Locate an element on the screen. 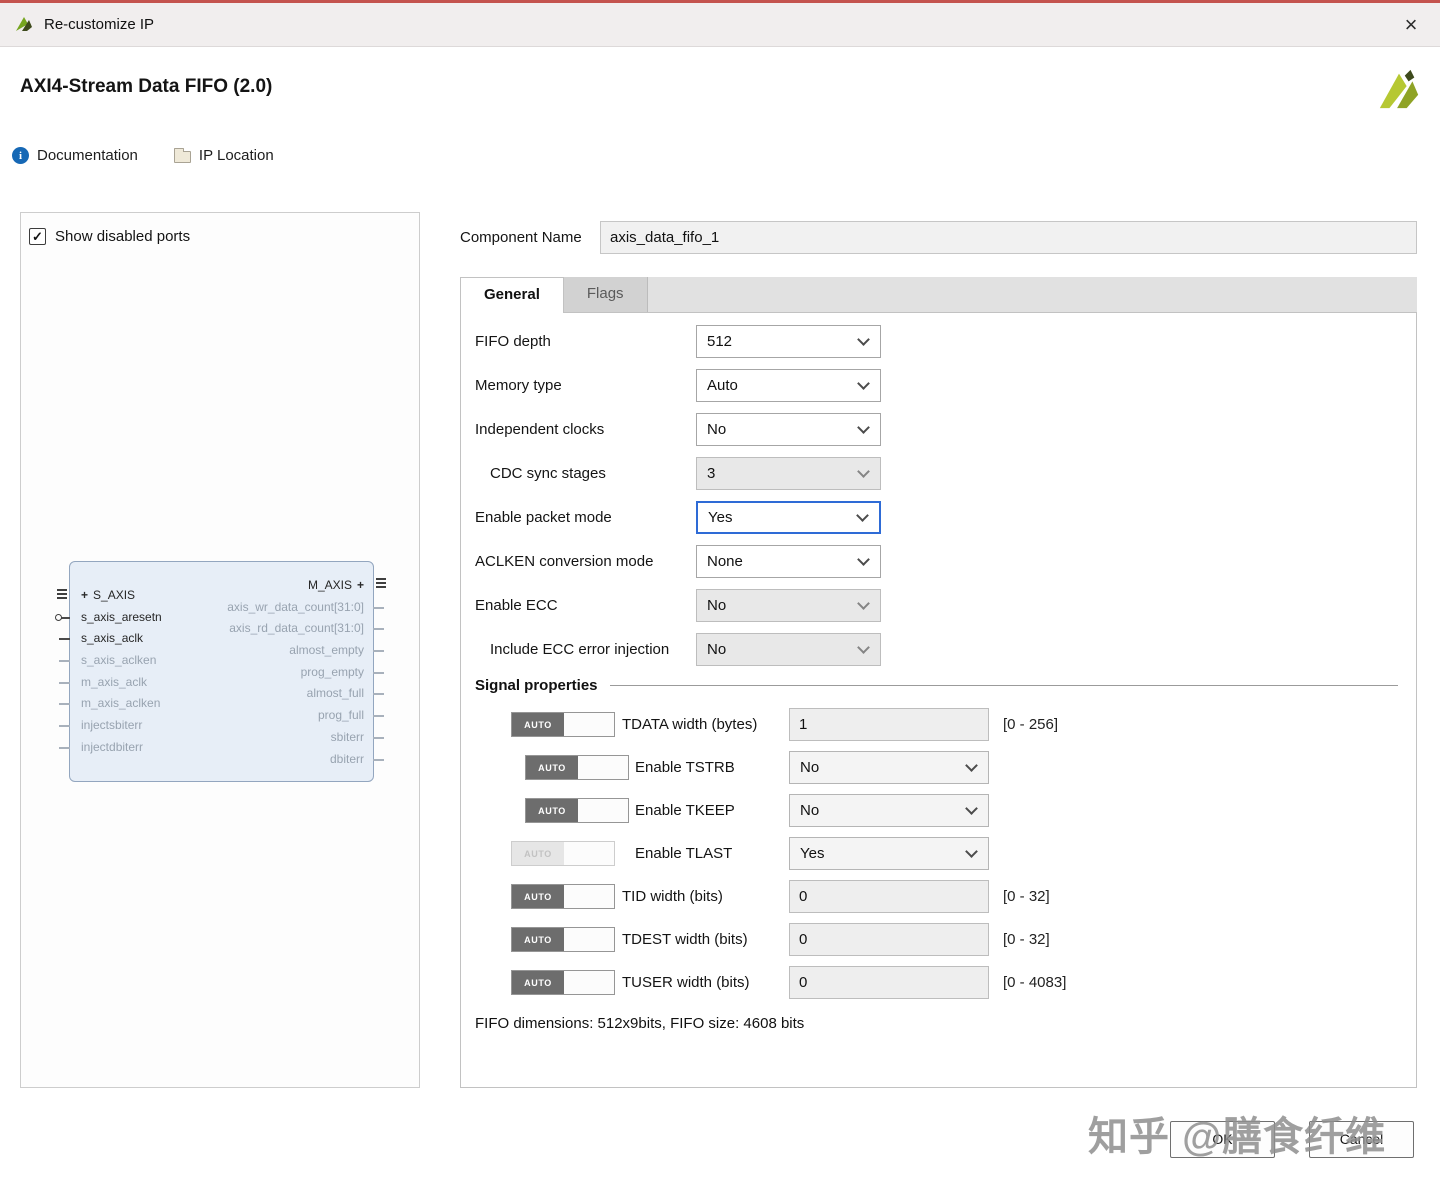  include-ecc-error-injection-label: Include ECC error injection is located at coordinates (580, 649).